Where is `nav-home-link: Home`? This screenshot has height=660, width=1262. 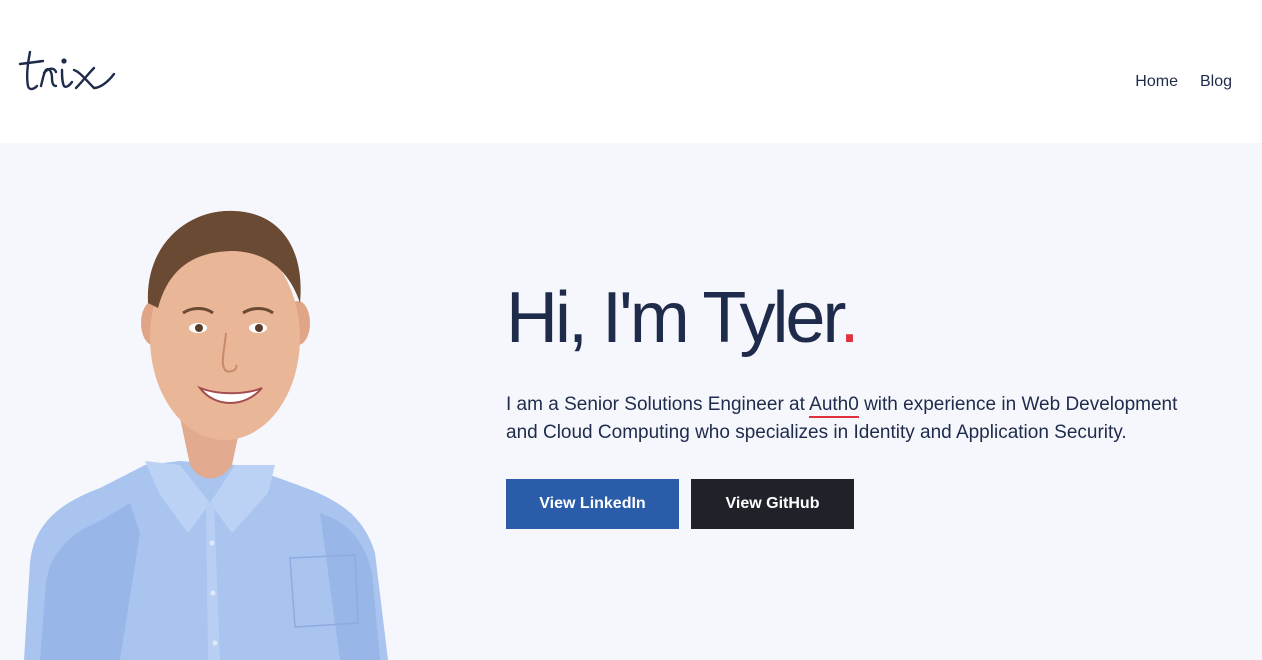 nav-home-link: Home is located at coordinates (1156, 82).